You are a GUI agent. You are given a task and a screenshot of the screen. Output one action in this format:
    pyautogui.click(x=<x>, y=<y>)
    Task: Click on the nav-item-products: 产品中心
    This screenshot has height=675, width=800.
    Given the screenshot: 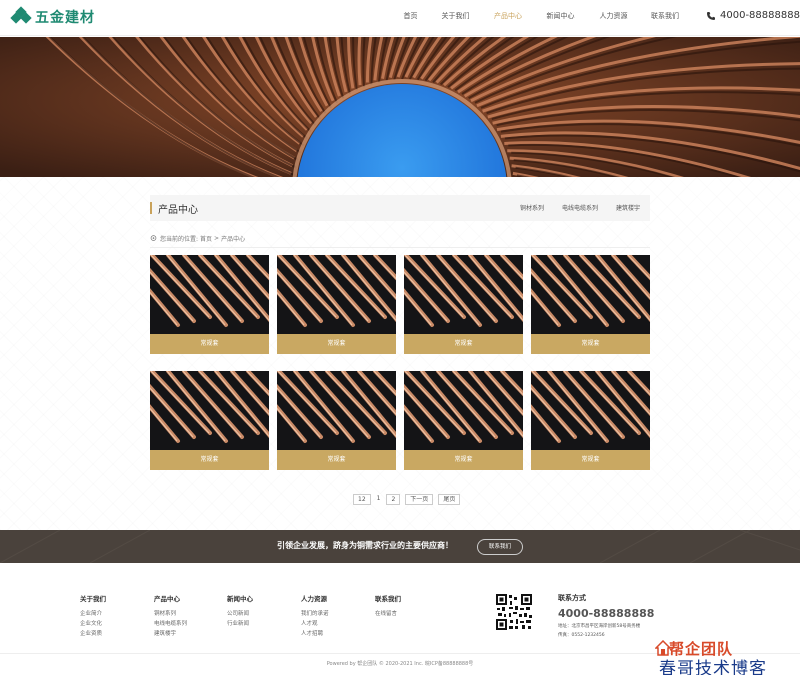 What is the action you would take?
    pyautogui.click(x=508, y=16)
    